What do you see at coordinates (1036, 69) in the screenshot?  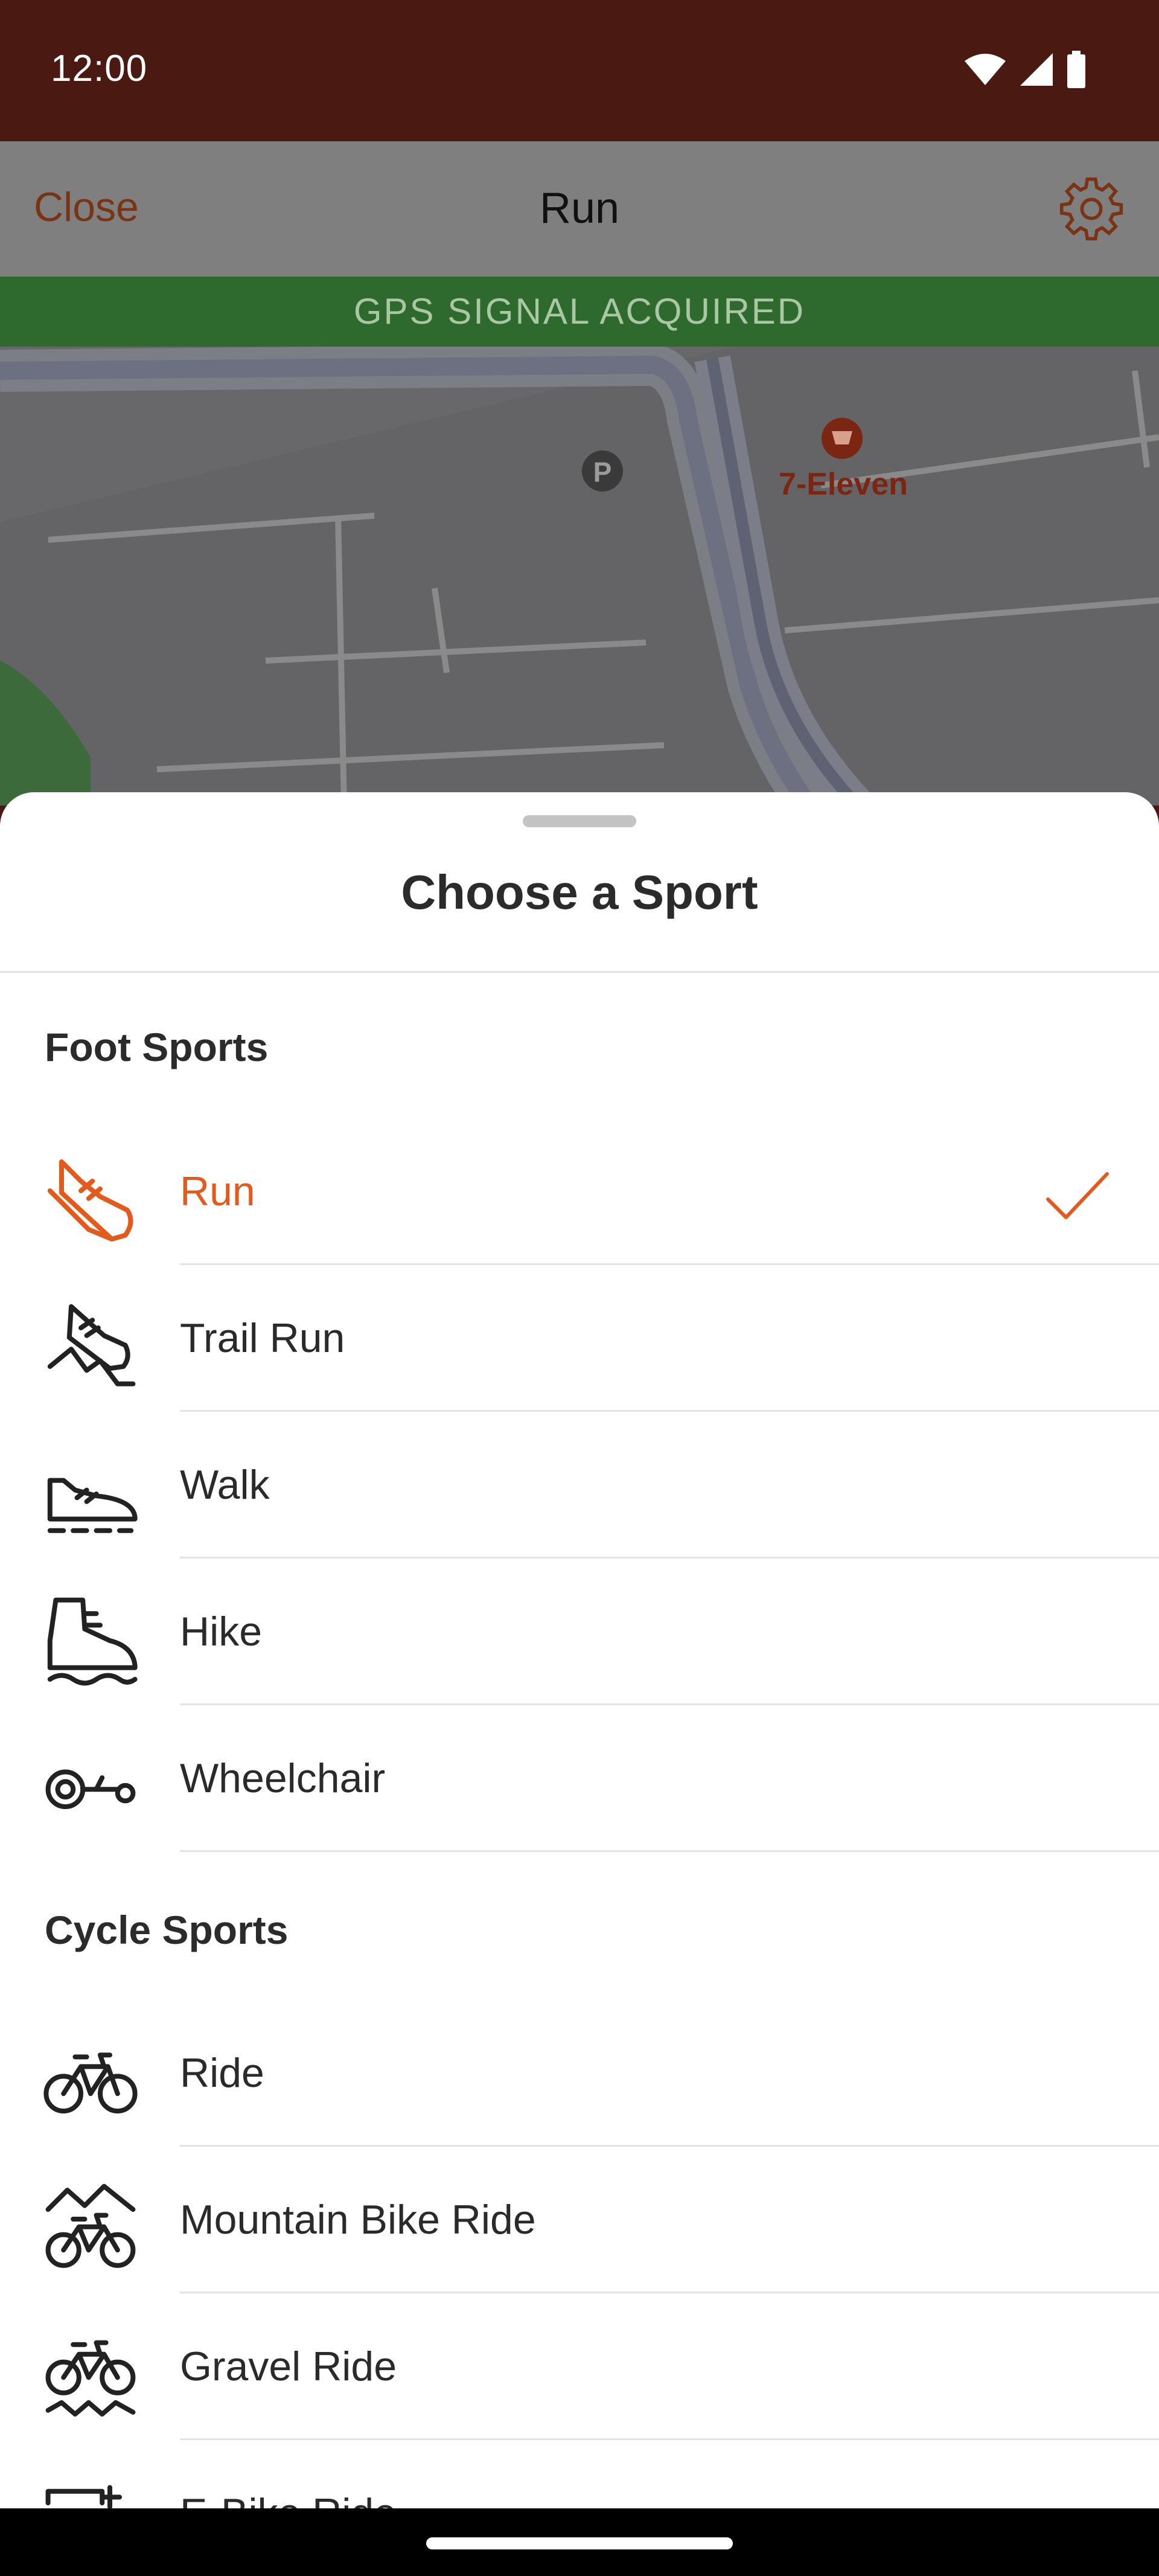 I see `signal-icon` at bounding box center [1036, 69].